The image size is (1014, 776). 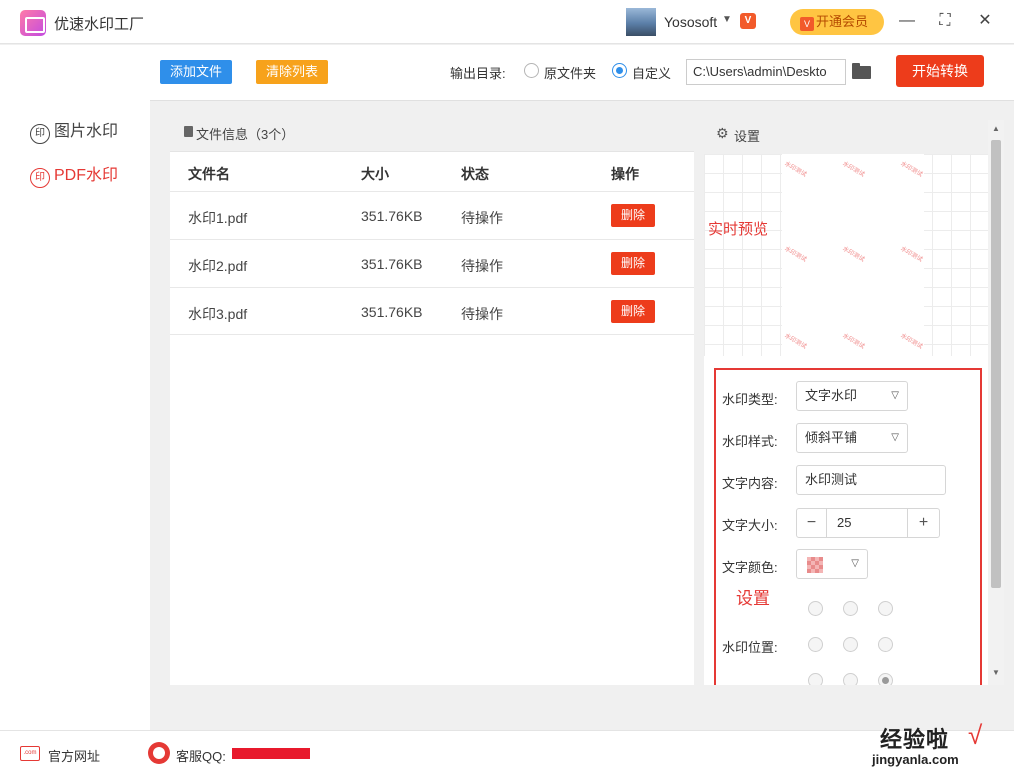 I want to click on text-color-picker: ▽, so click(x=832, y=564).